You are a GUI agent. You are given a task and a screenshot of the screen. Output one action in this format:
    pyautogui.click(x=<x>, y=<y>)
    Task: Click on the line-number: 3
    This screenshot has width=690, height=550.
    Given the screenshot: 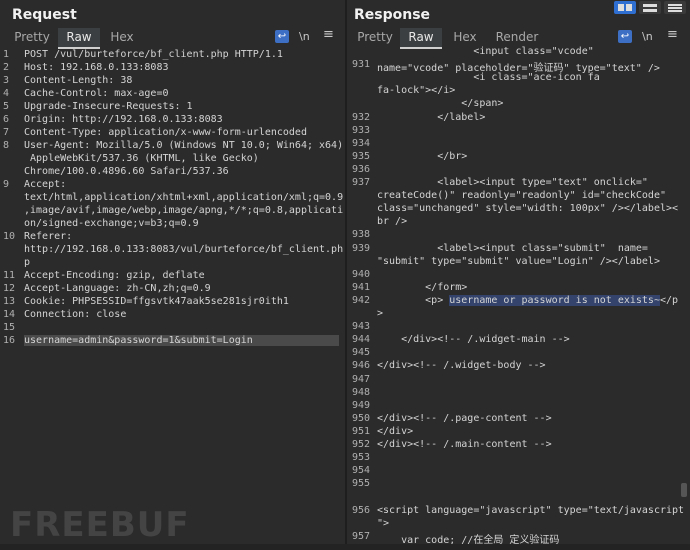 What is the action you would take?
    pyautogui.click(x=6, y=80)
    